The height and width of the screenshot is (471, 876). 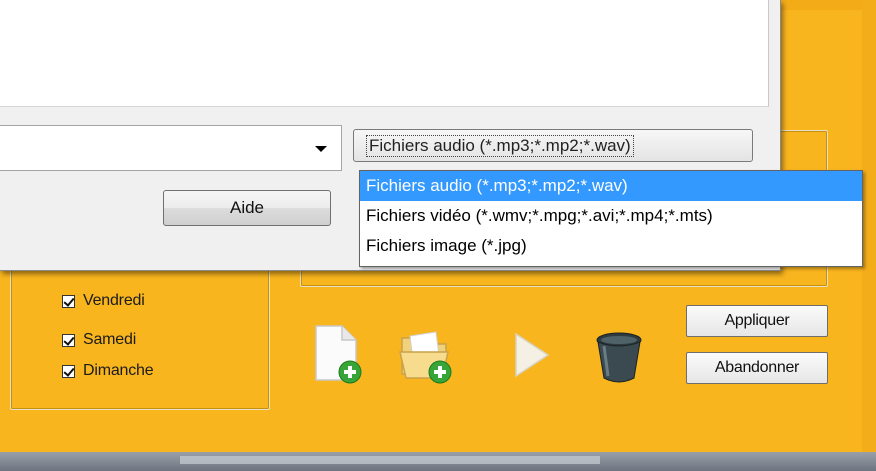 I want to click on taskbar, so click(x=438, y=461).